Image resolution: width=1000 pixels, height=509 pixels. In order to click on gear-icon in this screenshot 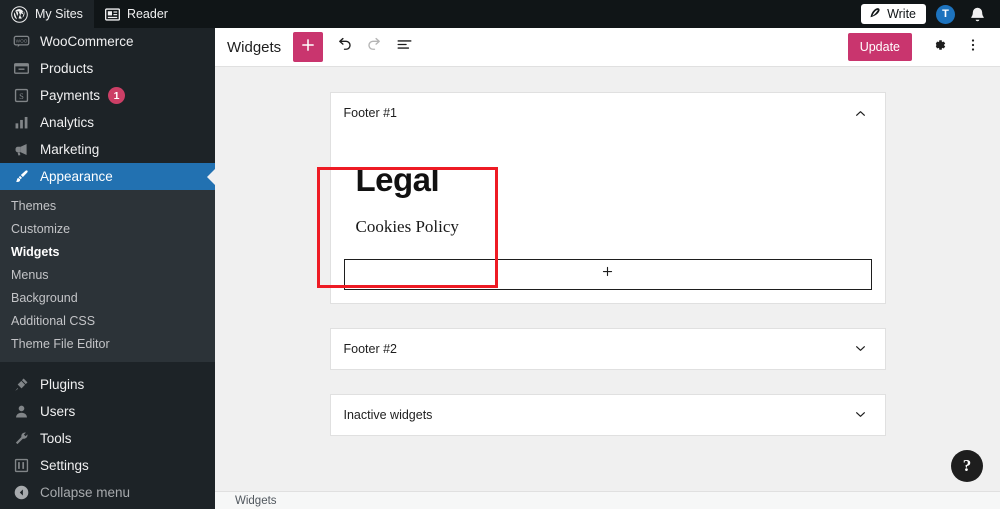, I will do `click(939, 47)`.